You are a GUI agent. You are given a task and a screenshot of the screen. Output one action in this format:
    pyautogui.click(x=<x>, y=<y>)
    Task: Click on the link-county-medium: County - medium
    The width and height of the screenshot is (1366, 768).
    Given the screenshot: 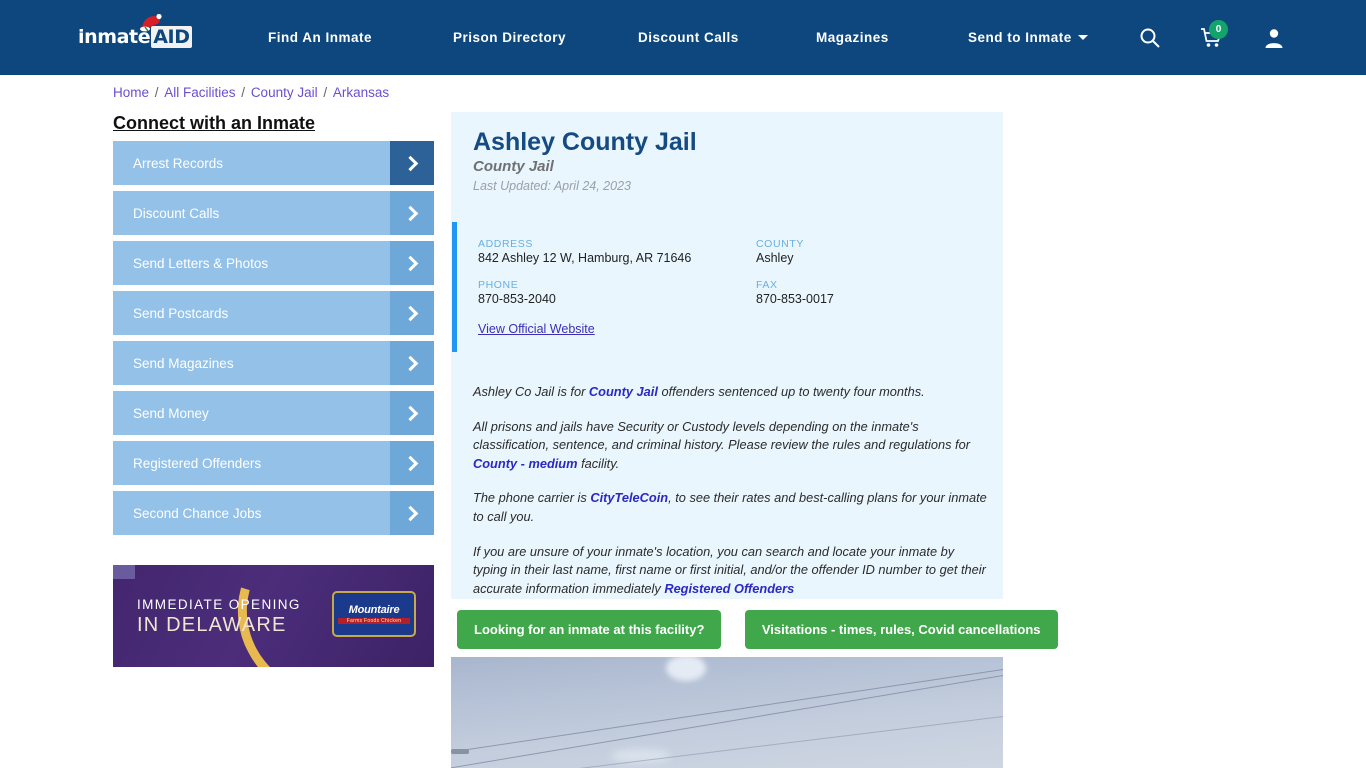 What is the action you would take?
    pyautogui.click(x=525, y=463)
    